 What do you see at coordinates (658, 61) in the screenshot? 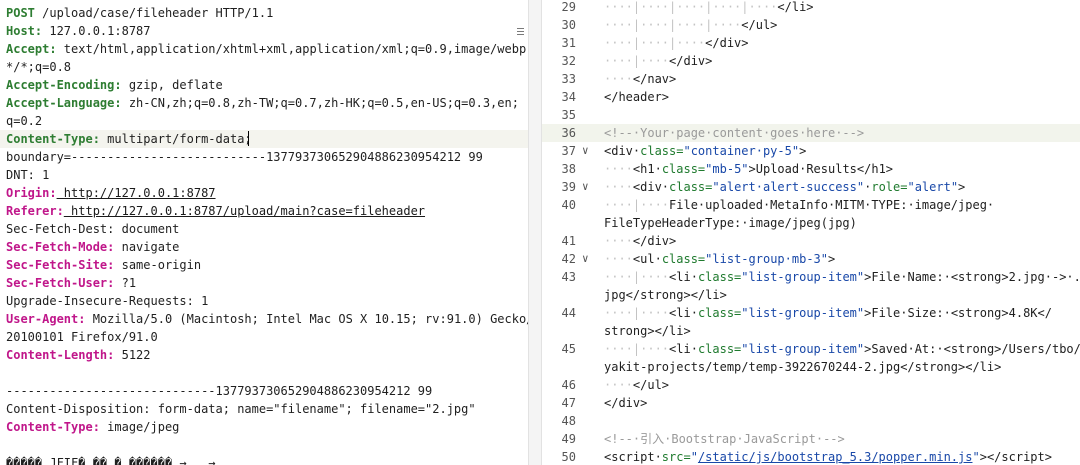
I see `code-text: ····|····</div>` at bounding box center [658, 61].